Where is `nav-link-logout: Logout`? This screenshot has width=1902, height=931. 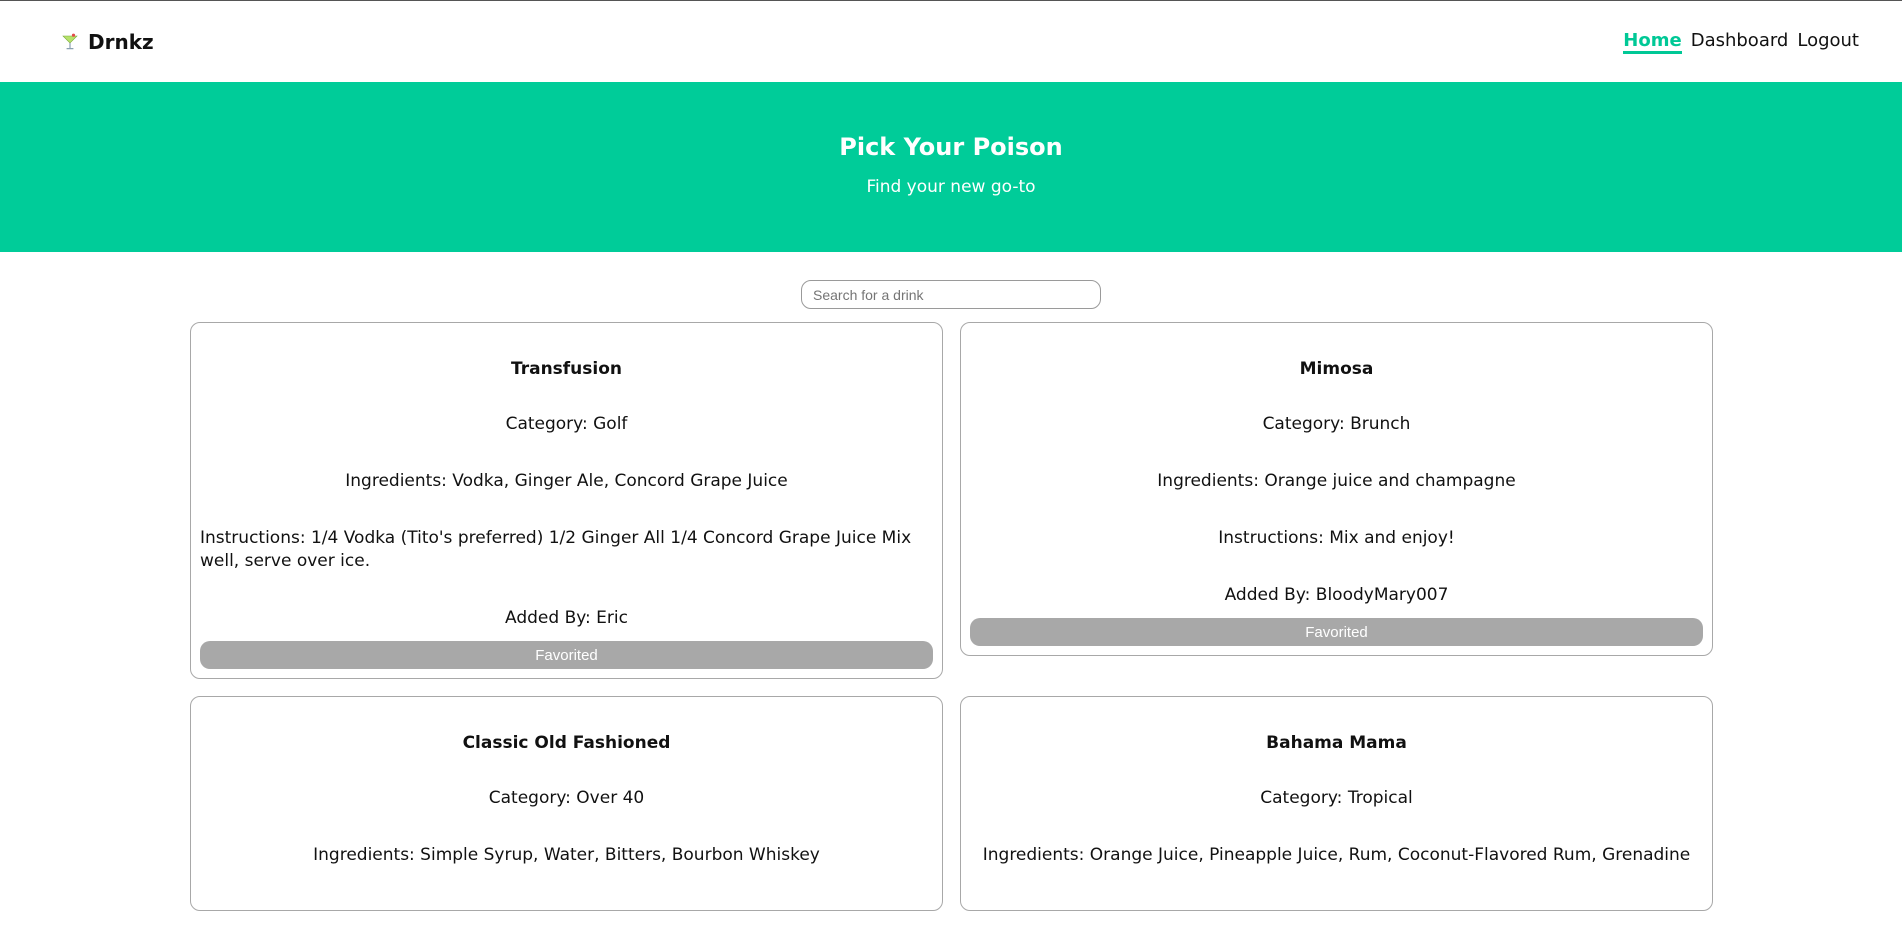
nav-link-logout: Logout is located at coordinates (1828, 41).